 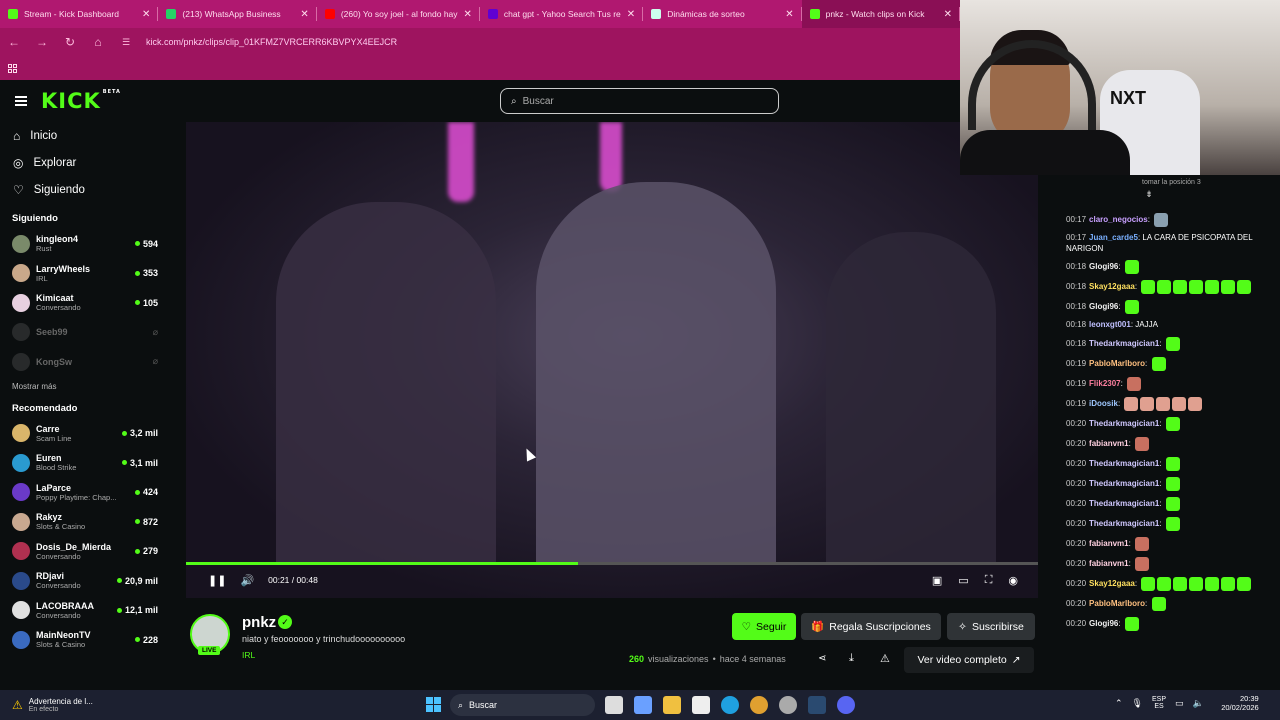 I want to click on report-icon: ⚠, so click(x=885, y=658).